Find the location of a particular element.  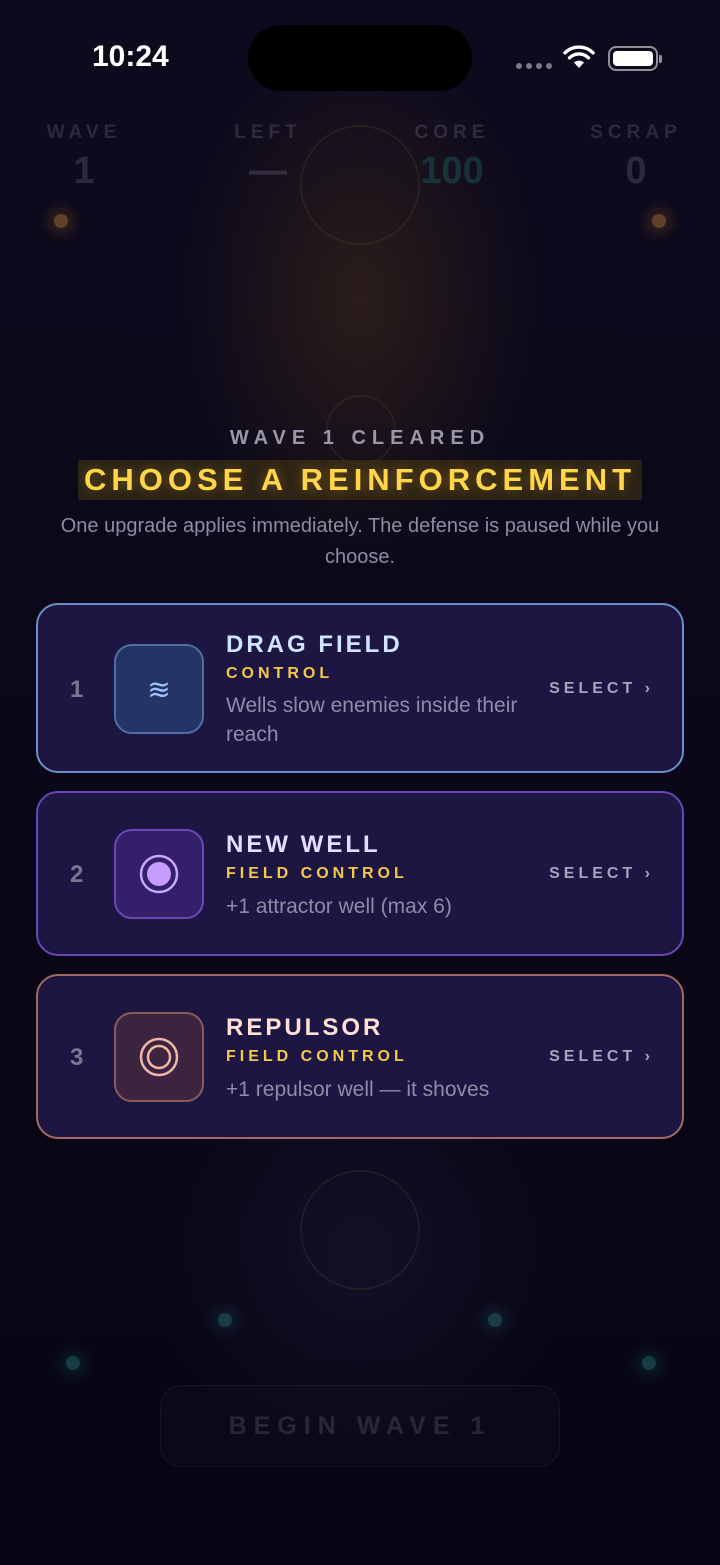

status-bar: 10:24 is located at coordinates (360, 55).